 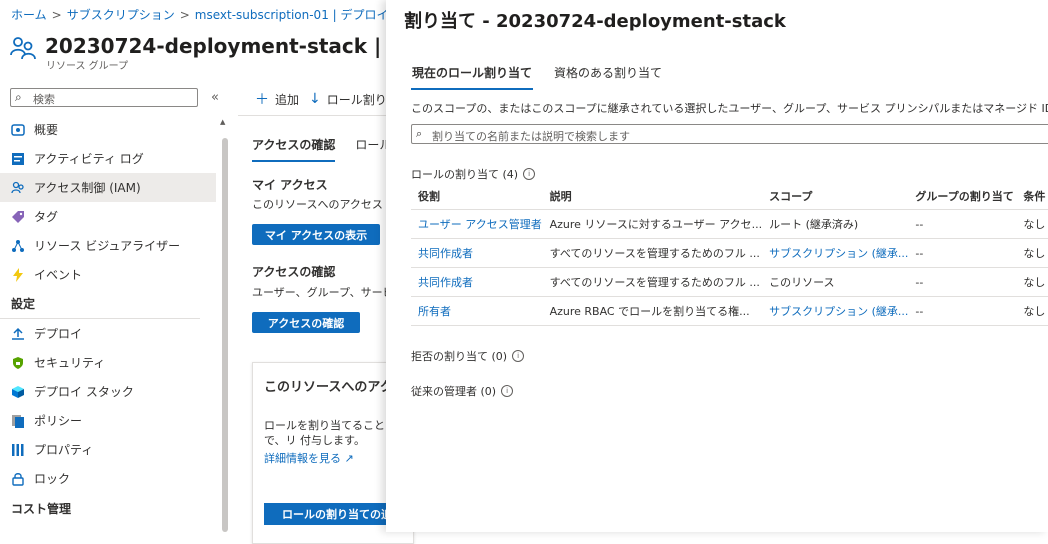 I want to click on role-assignments-heading: ロールの割り当て (4) i, so click(x=473, y=174).